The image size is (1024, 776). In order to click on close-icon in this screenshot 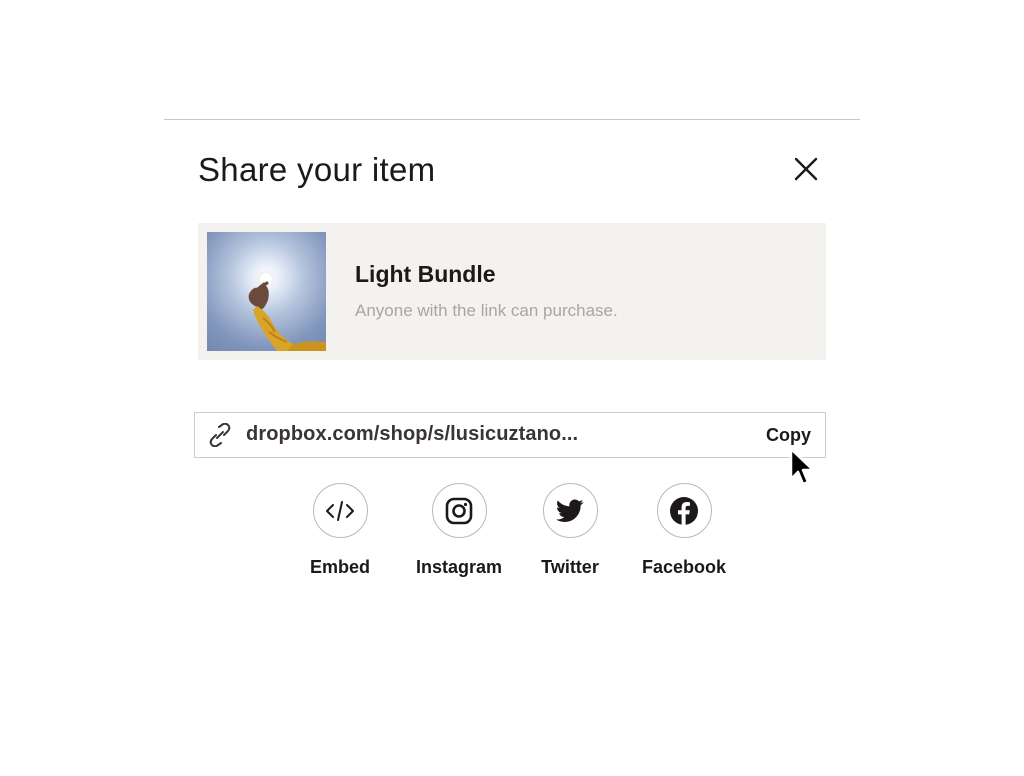, I will do `click(806, 169)`.